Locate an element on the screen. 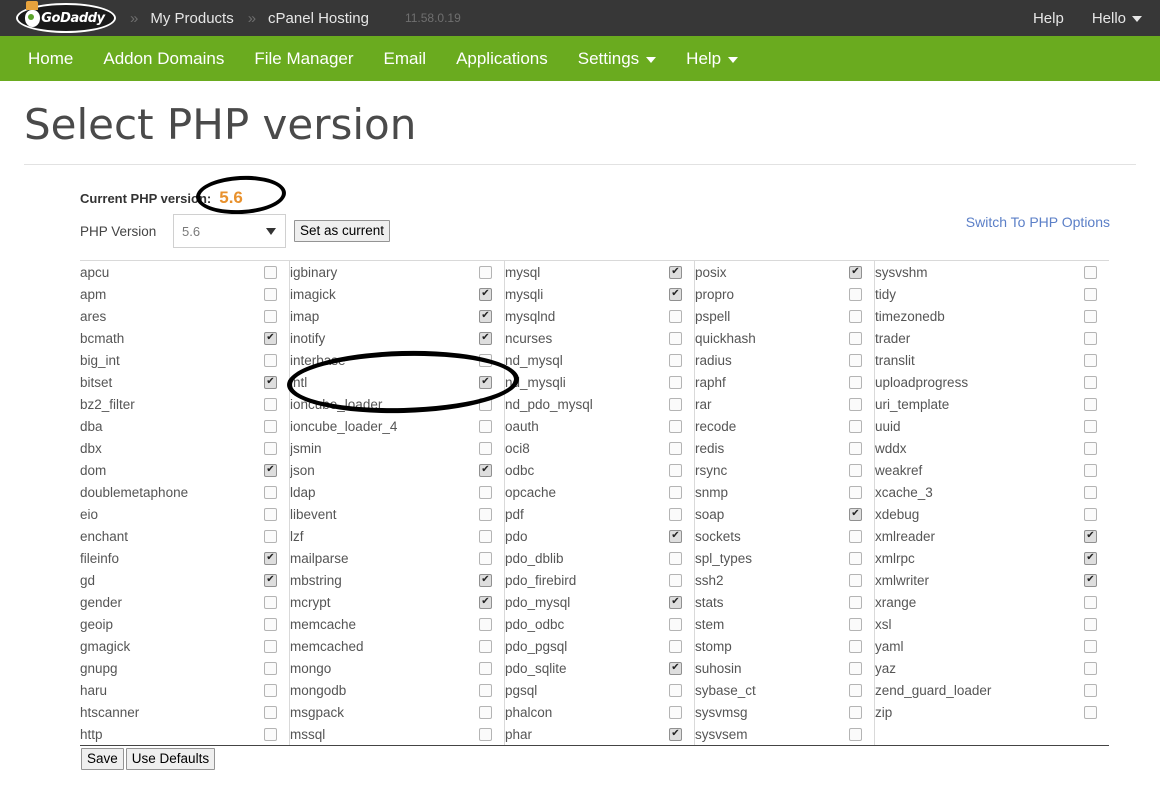  extension-row: gd is located at coordinates (184, 580).